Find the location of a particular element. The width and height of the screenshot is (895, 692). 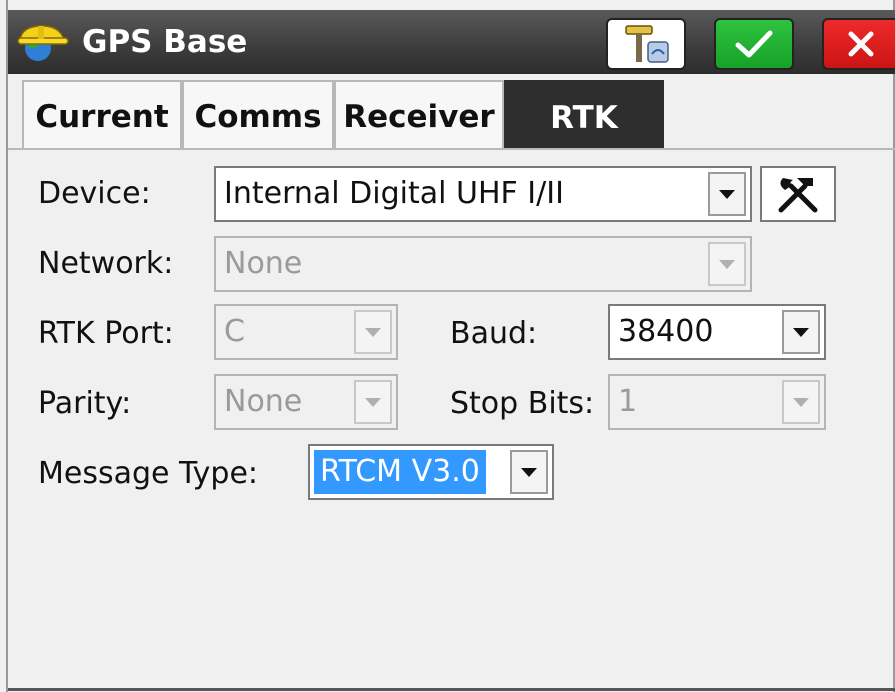

window-title: GPS Base is located at coordinates (165, 42).